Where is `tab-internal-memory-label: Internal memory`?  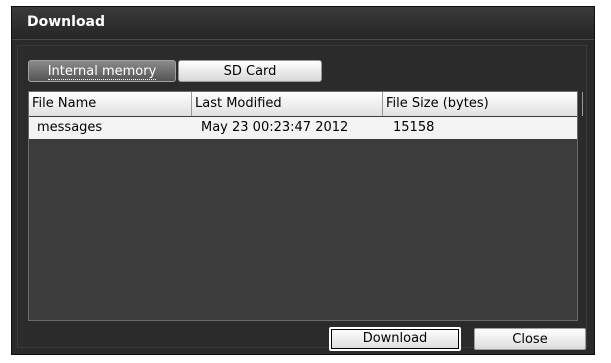 tab-internal-memory-label: Internal memory is located at coordinates (102, 72).